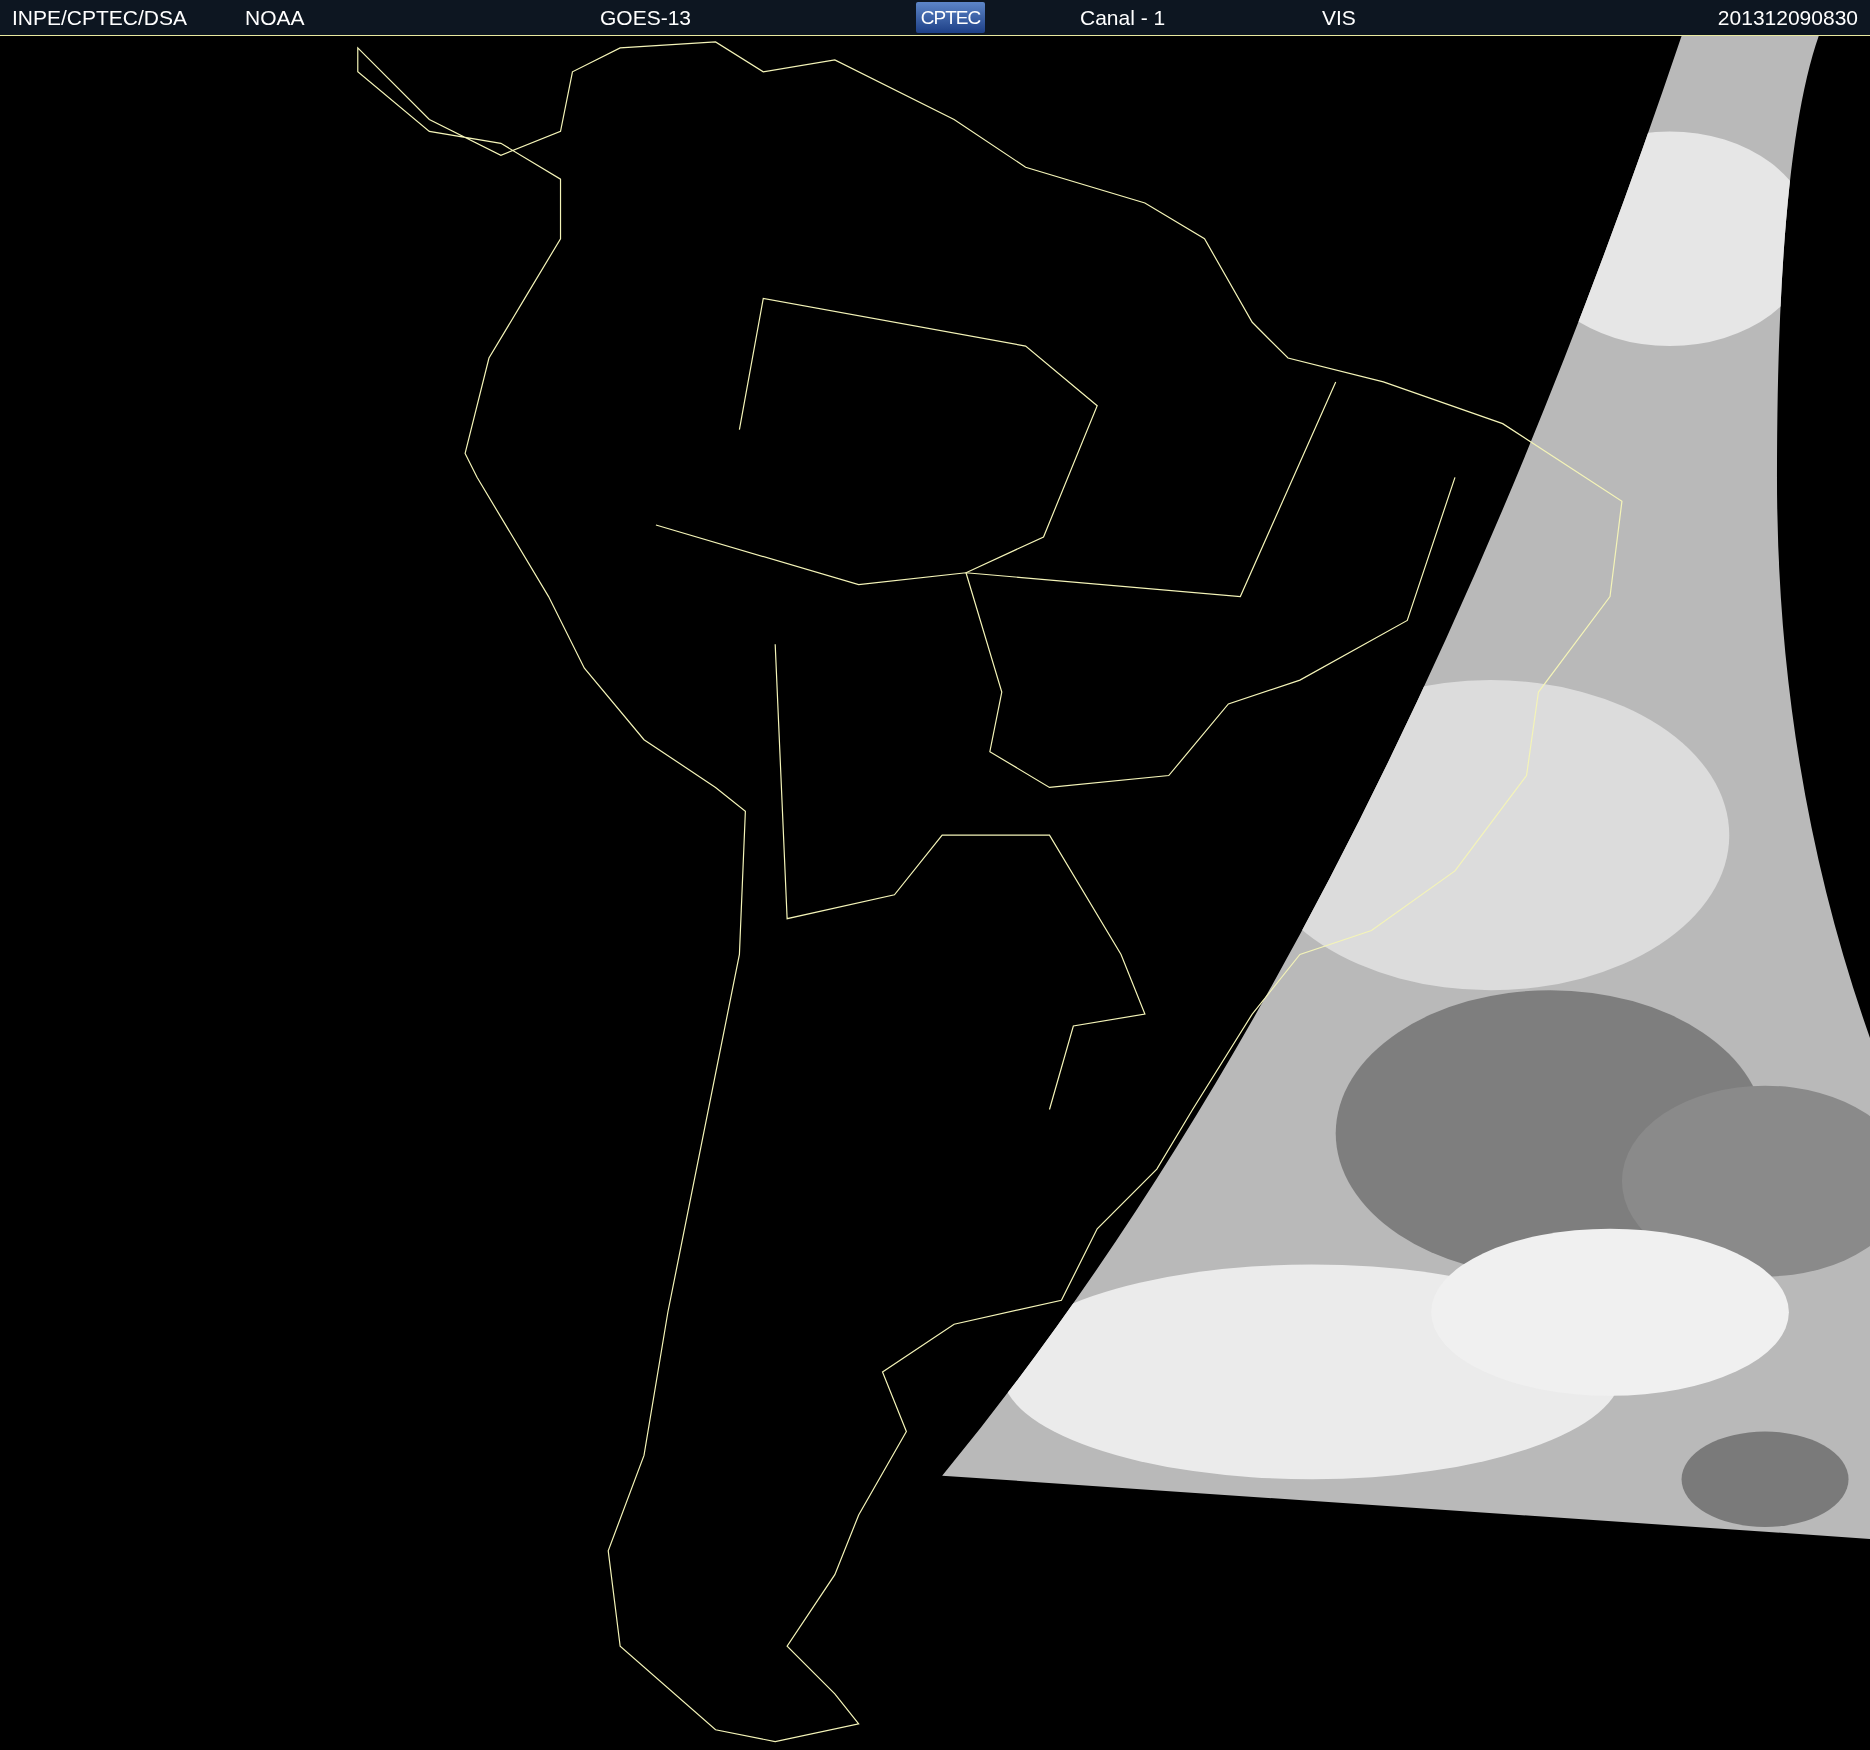 This screenshot has width=1870, height=1750. What do you see at coordinates (1123, 17) in the screenshot?
I see `header-label: Canal - 1` at bounding box center [1123, 17].